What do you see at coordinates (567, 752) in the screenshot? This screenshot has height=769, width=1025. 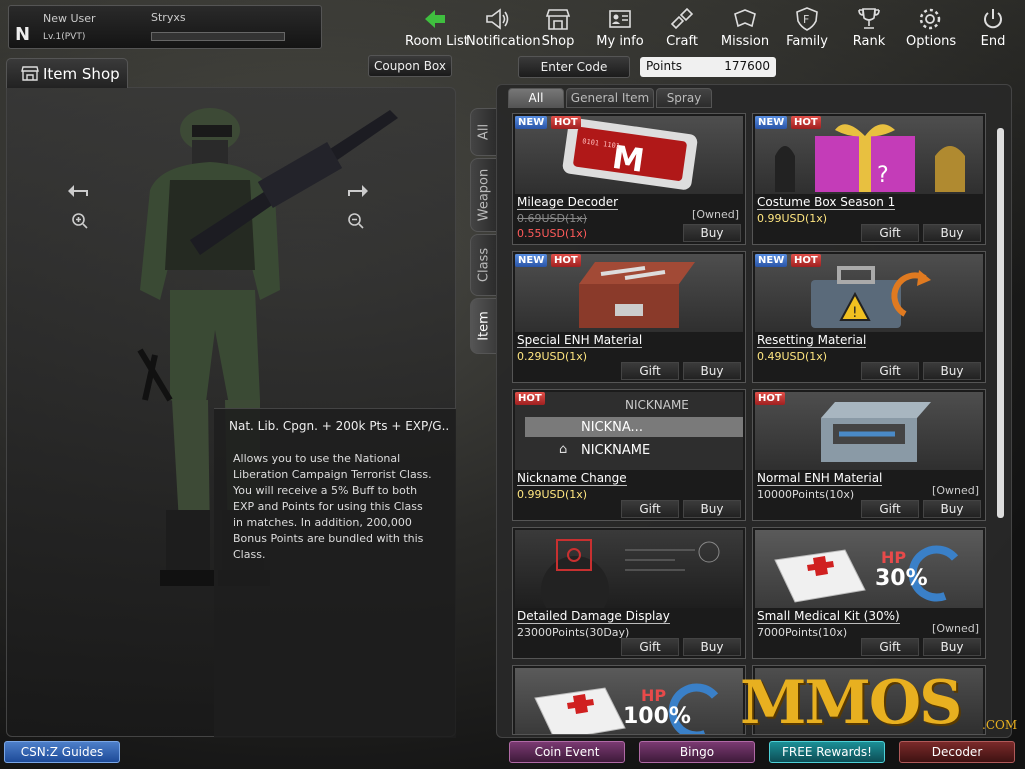 I see `coin-event-button: Coin Event` at bounding box center [567, 752].